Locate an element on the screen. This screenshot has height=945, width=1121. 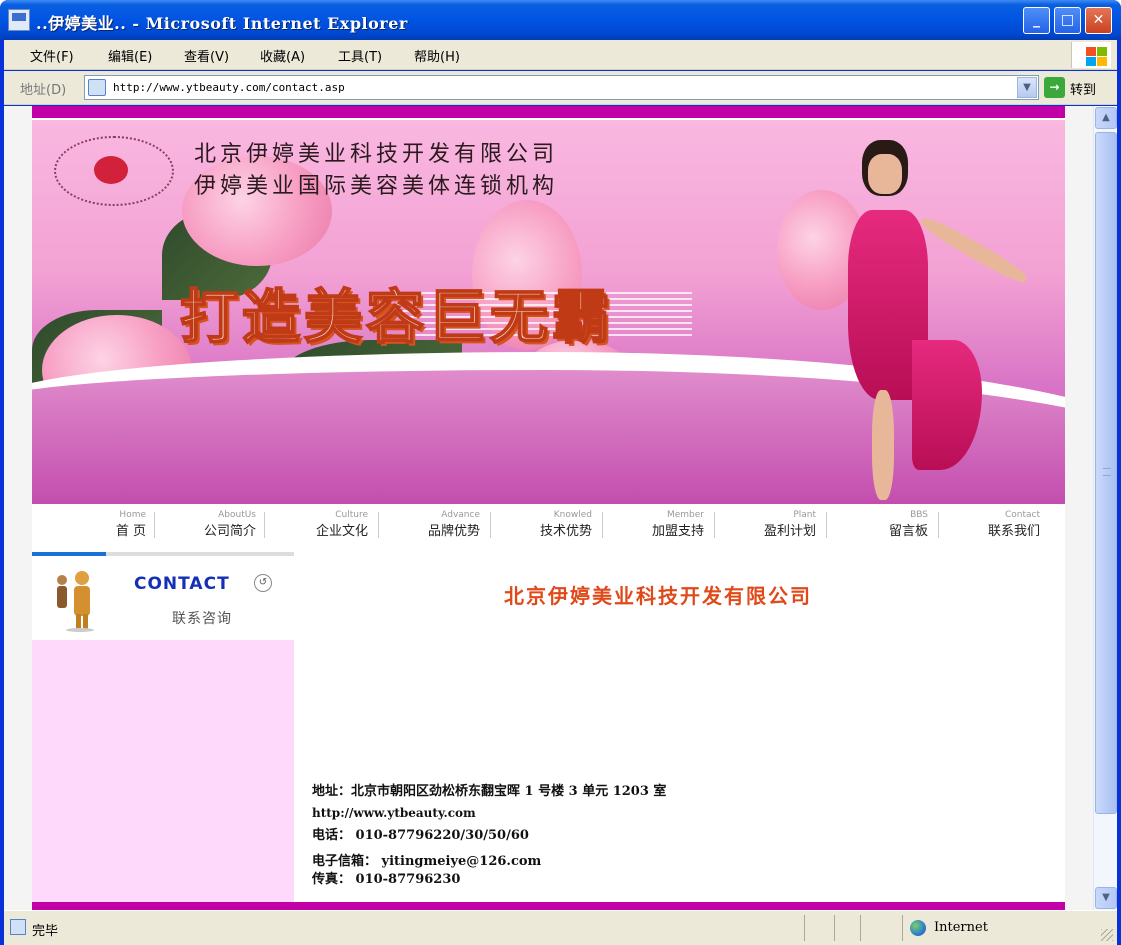
menu-bar: 文件(F) 编辑(E) 查看(V) 收藏(A) 工具(T) 帮助(H) is located at coordinates (560, 55).